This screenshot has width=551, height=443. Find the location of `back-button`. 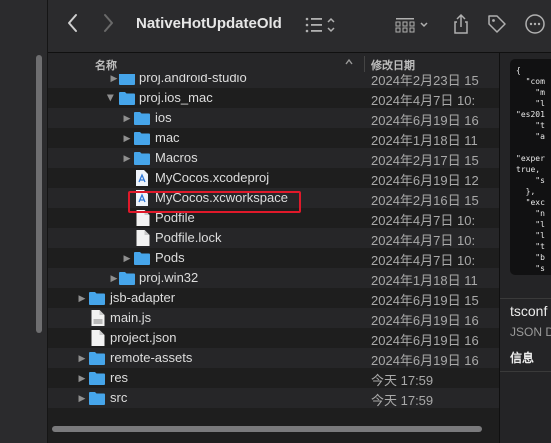

back-button is located at coordinates (76, 25).